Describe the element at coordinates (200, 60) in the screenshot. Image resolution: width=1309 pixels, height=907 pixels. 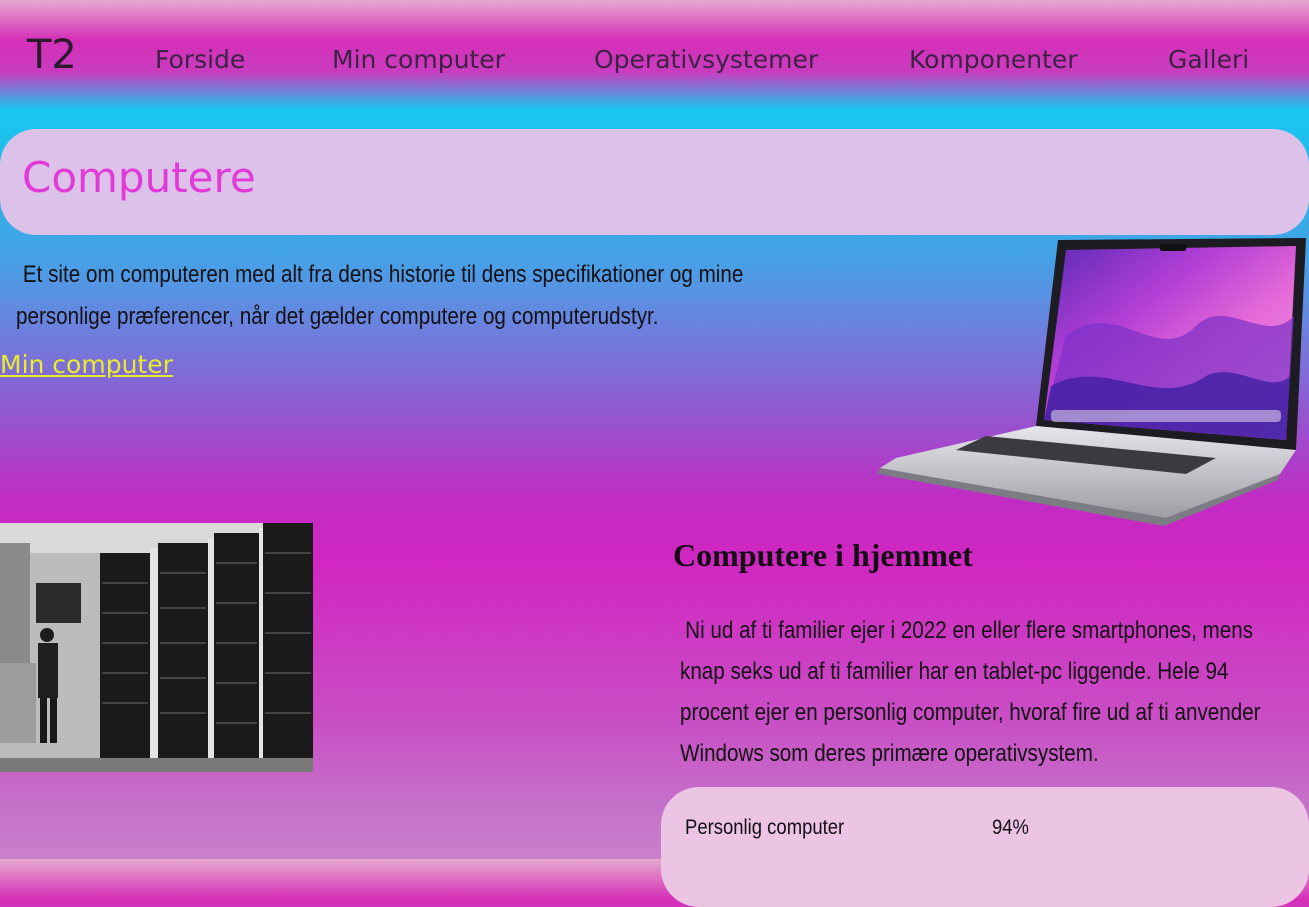
I see `nav-link-forside: Forside` at that location.